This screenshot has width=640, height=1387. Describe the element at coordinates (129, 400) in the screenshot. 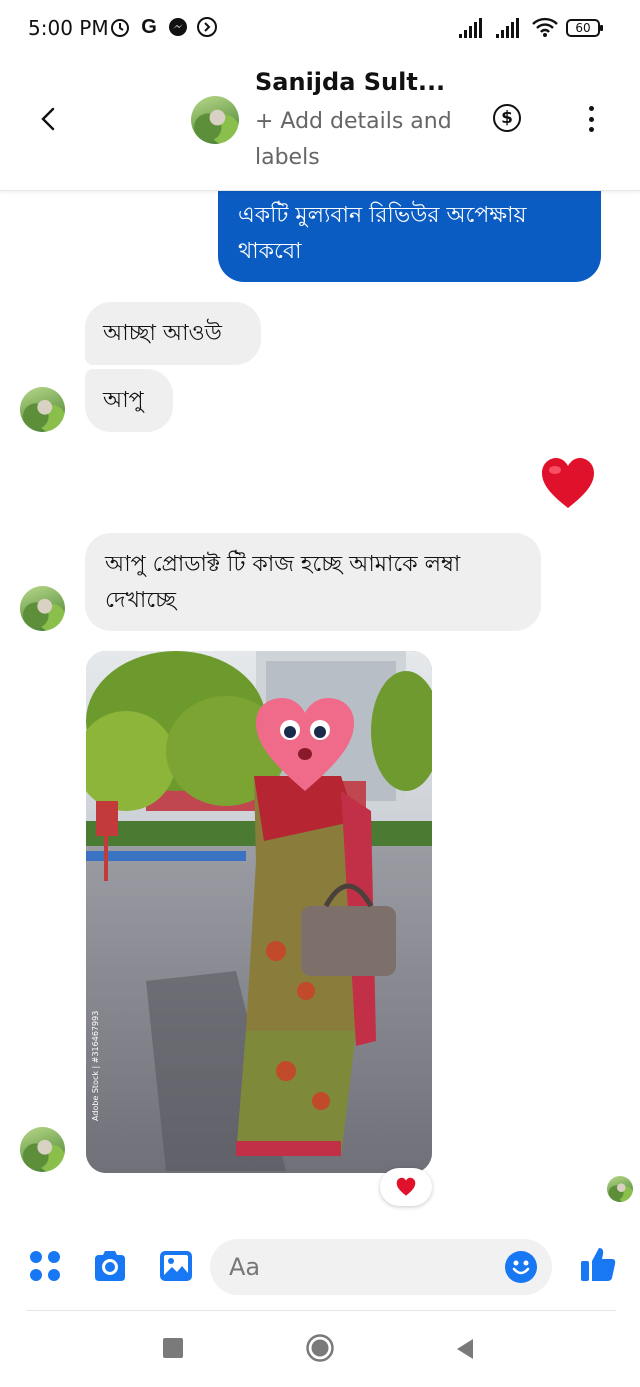

I see `received-message: আপু` at that location.